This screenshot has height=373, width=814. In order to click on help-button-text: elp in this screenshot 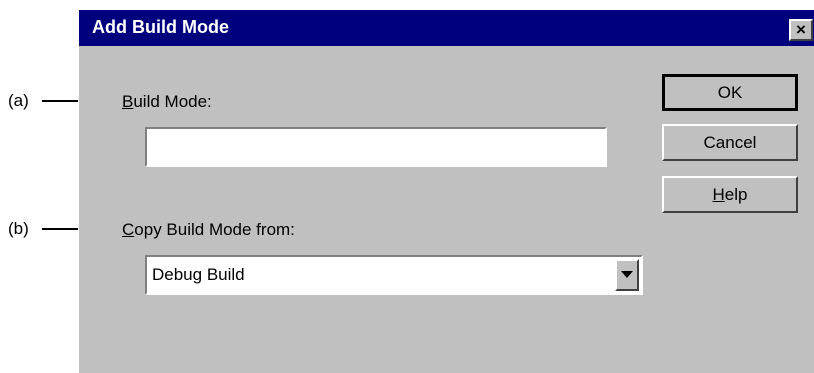, I will do `click(736, 194)`.